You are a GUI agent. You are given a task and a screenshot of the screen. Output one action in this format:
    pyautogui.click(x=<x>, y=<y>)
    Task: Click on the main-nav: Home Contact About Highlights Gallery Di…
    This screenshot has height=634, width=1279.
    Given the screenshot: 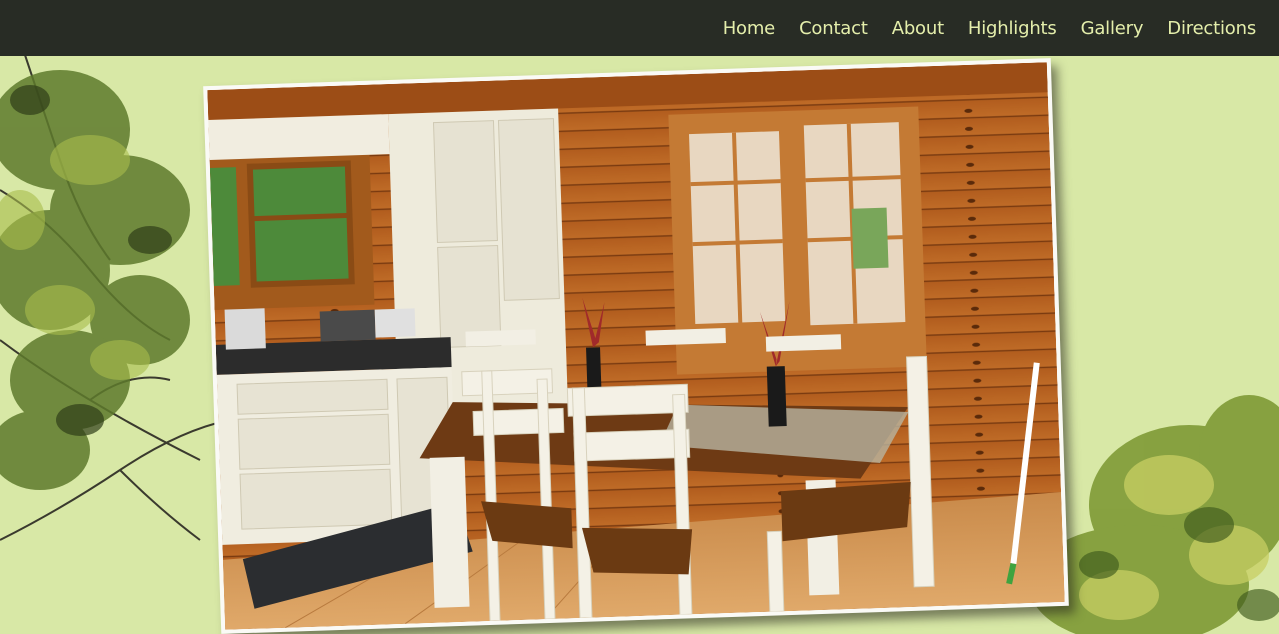 What is the action you would take?
    pyautogui.click(x=989, y=28)
    